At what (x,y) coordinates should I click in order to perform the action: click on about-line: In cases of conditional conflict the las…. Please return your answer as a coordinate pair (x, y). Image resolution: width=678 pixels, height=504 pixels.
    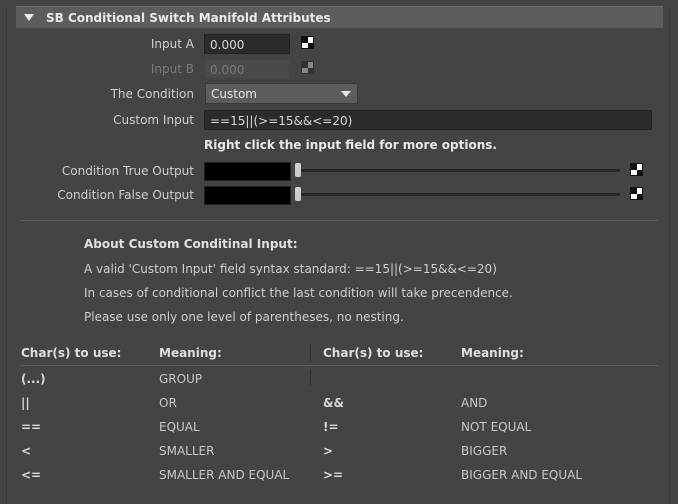
    Looking at the image, I should click on (298, 293).